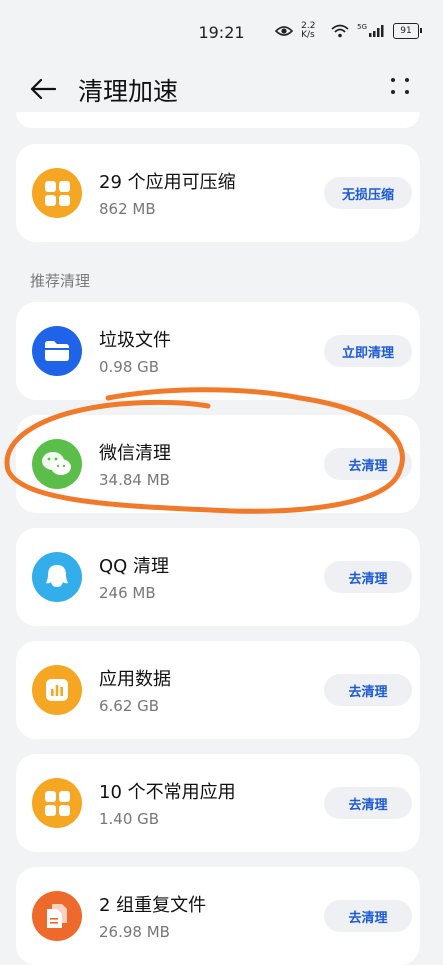 The width and height of the screenshot is (443, 965). Describe the element at coordinates (221, 89) in the screenshot. I see `app-header: 清理加速` at that location.